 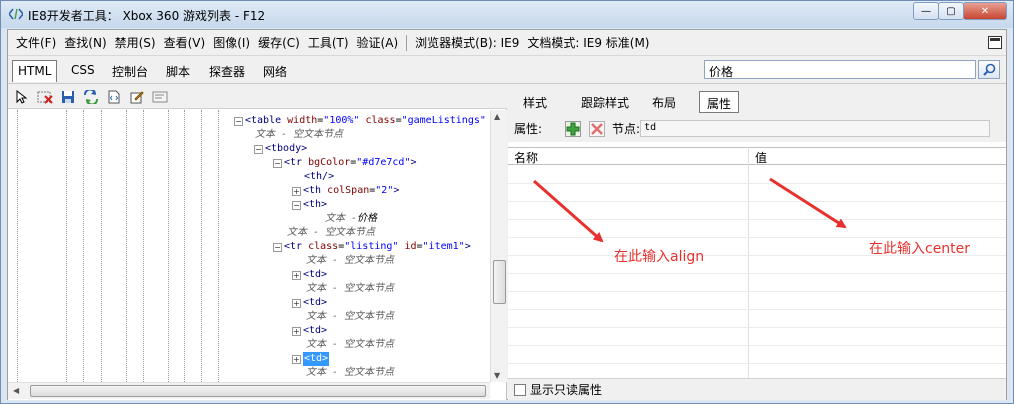 What do you see at coordinates (507, 70) in the screenshot?
I see `main-tab-bar: HTML CSS 控制台 脚本 探查器 网络 价格` at bounding box center [507, 70].